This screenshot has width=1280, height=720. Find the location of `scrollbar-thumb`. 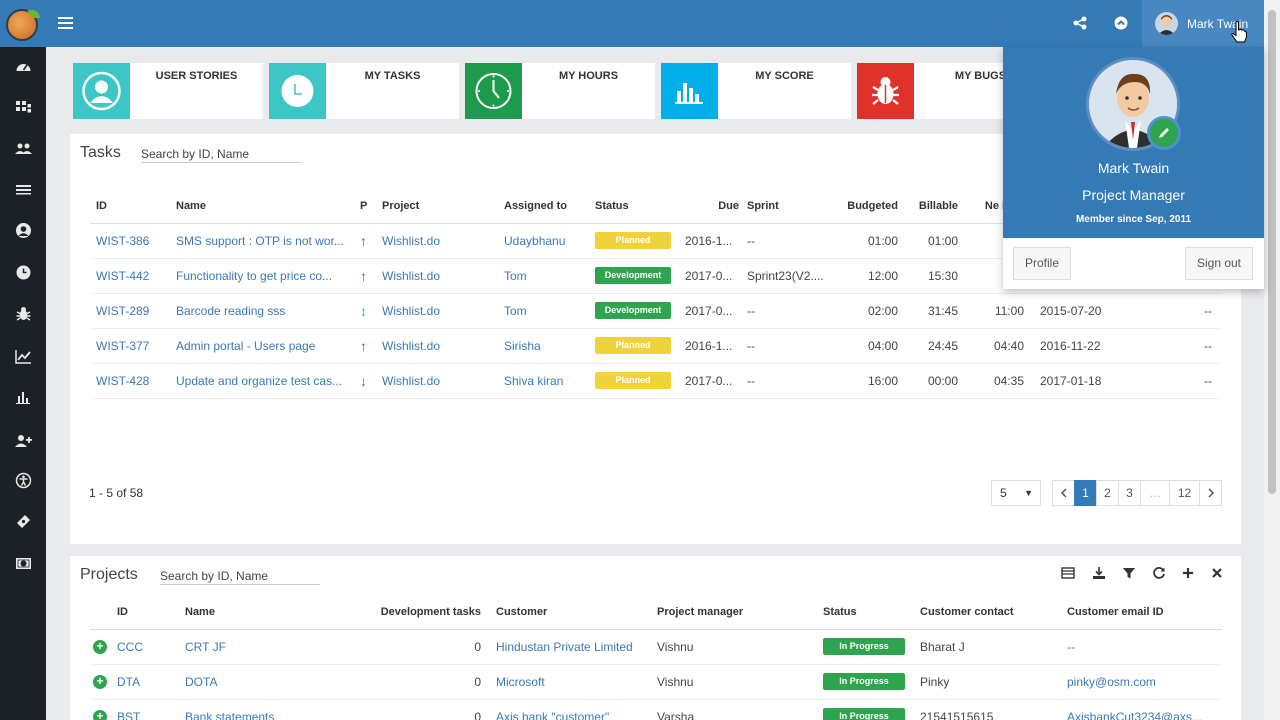

scrollbar-thumb is located at coordinates (1272, 252).